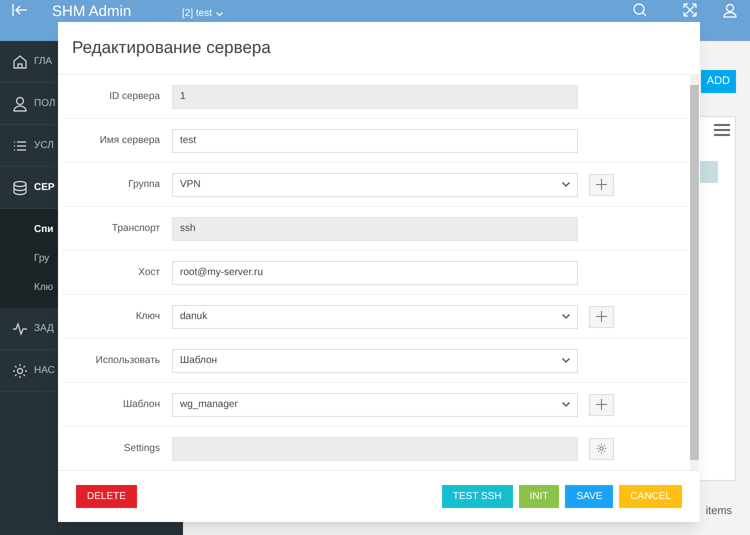 The image size is (750, 535). What do you see at coordinates (719, 511) in the screenshot?
I see `items-count: items` at bounding box center [719, 511].